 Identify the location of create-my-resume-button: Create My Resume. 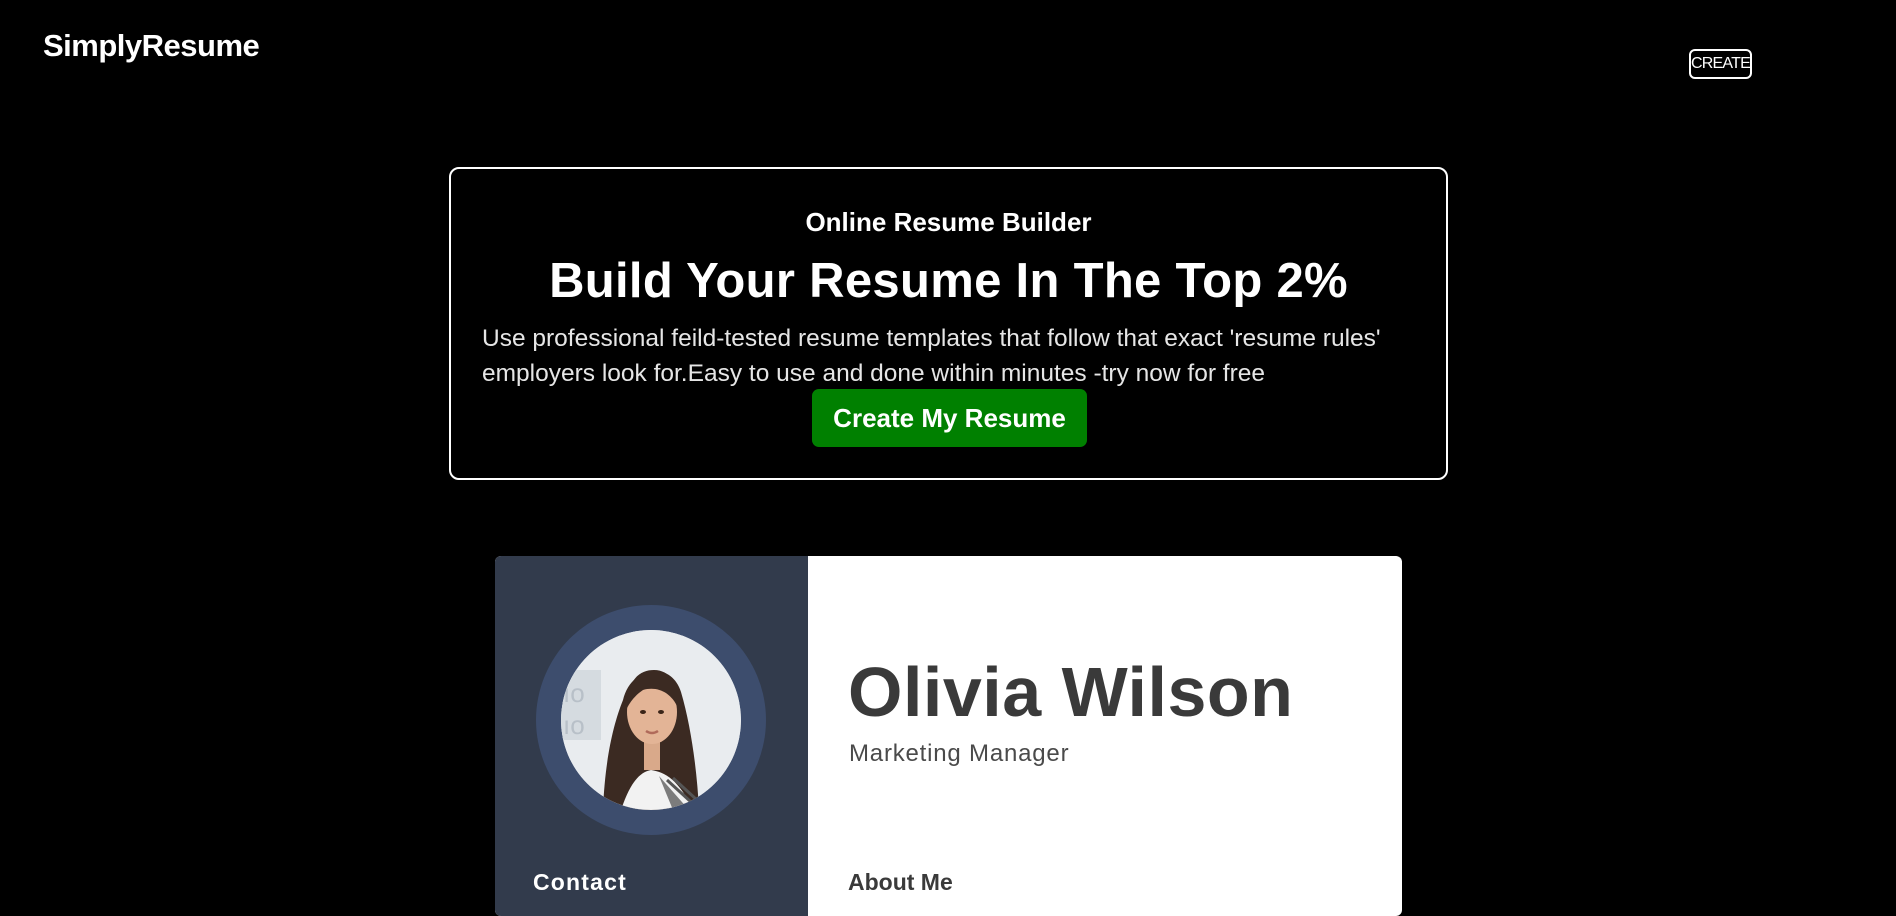
(949, 418).